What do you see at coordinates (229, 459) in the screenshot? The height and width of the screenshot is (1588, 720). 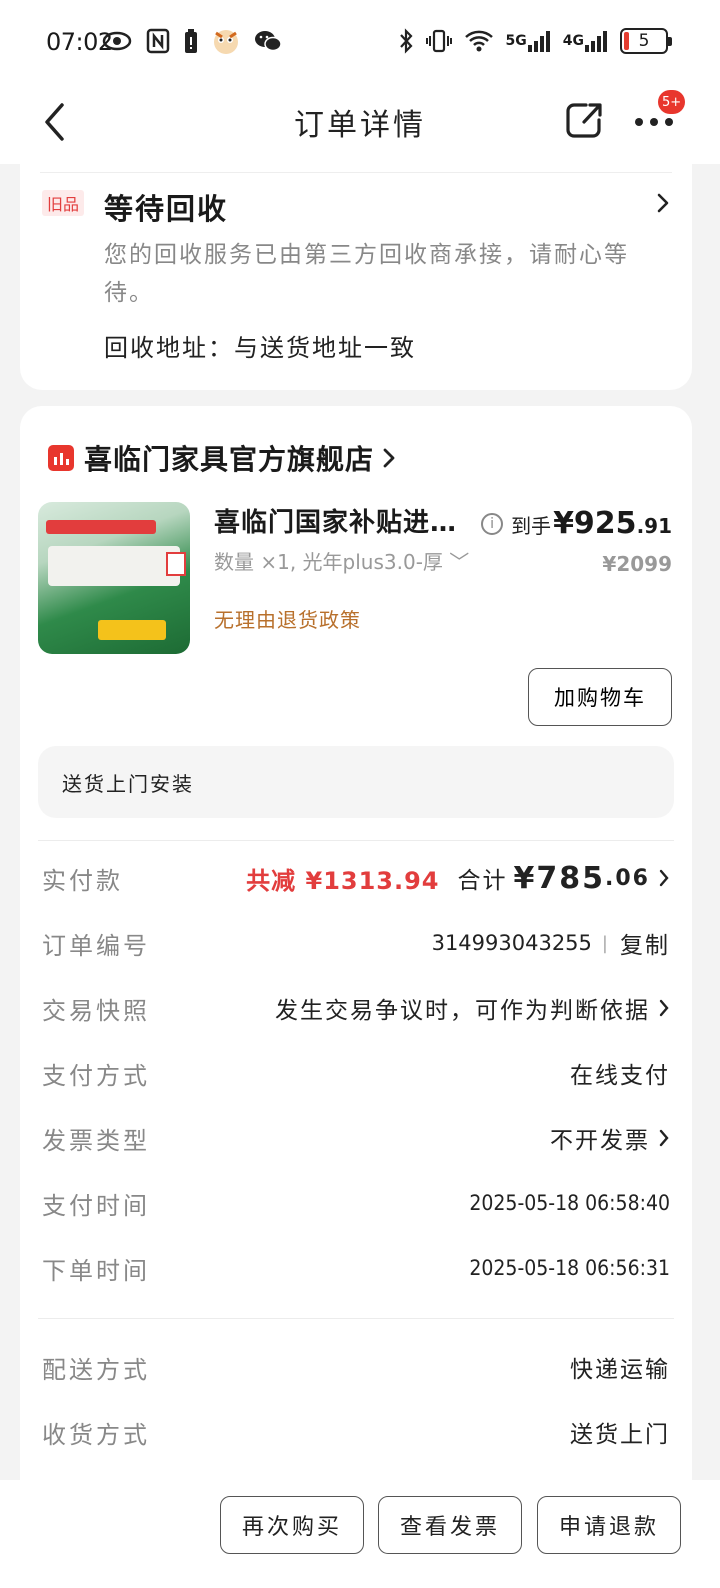 I see `shop-name: 喜临门家具官方旗舰店` at bounding box center [229, 459].